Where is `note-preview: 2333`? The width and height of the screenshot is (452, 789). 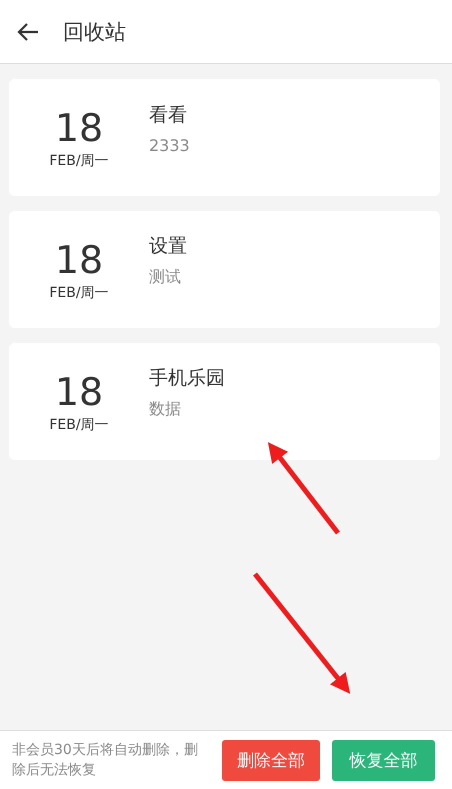 note-preview: 2333 is located at coordinates (169, 145).